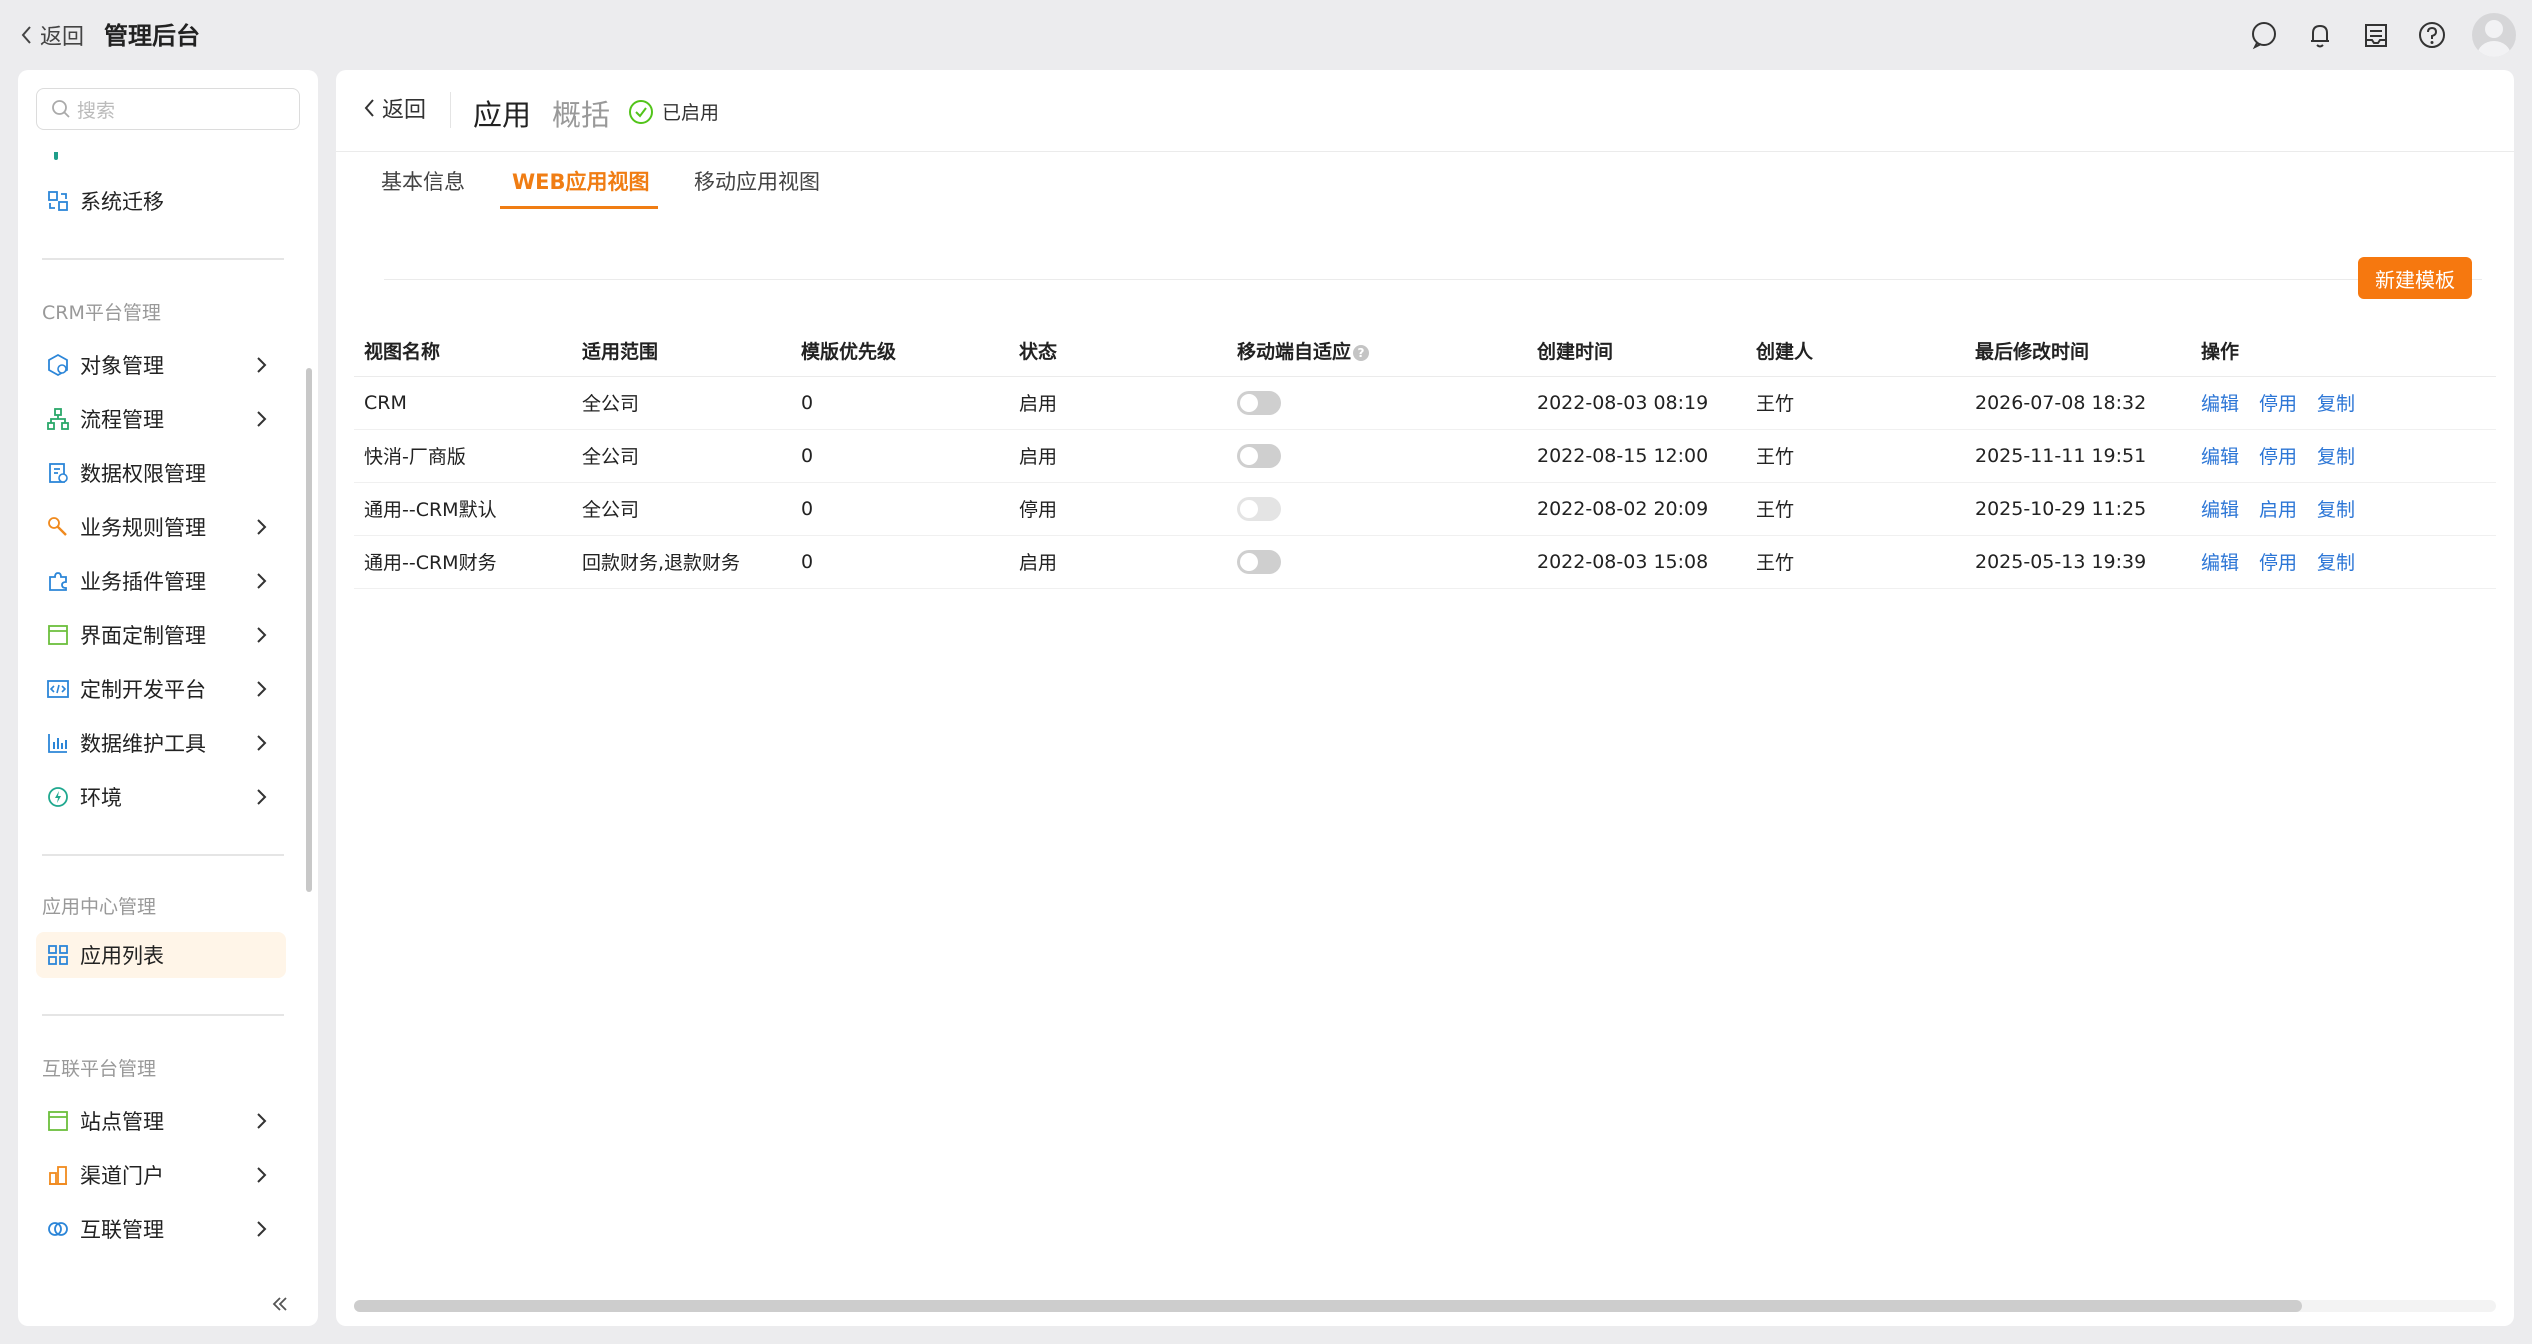  I want to click on horizontal-scrollbar, so click(1425, 1306).